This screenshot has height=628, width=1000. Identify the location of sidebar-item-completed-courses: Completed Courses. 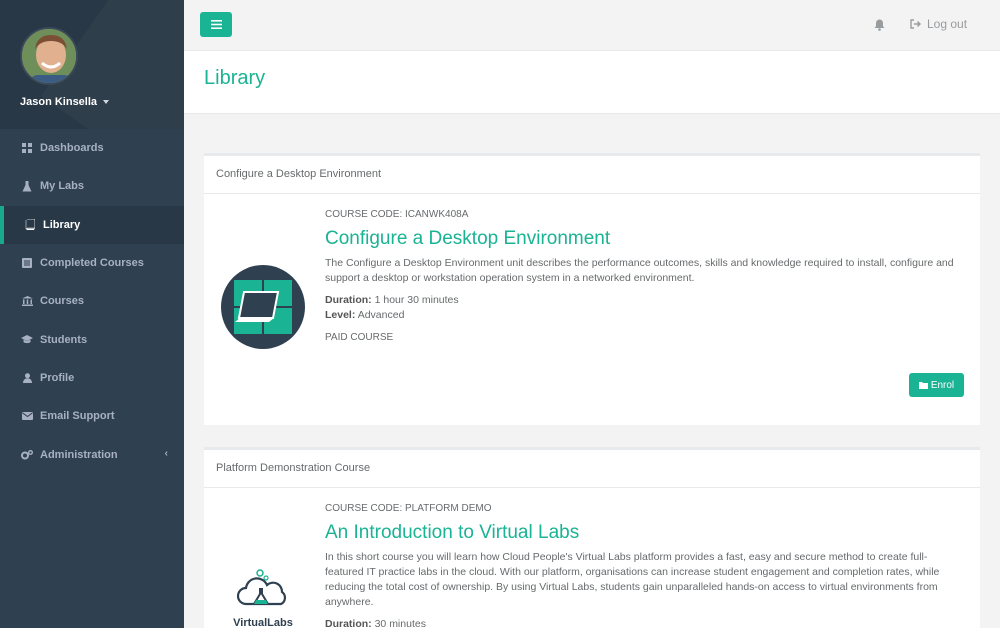
(92, 263).